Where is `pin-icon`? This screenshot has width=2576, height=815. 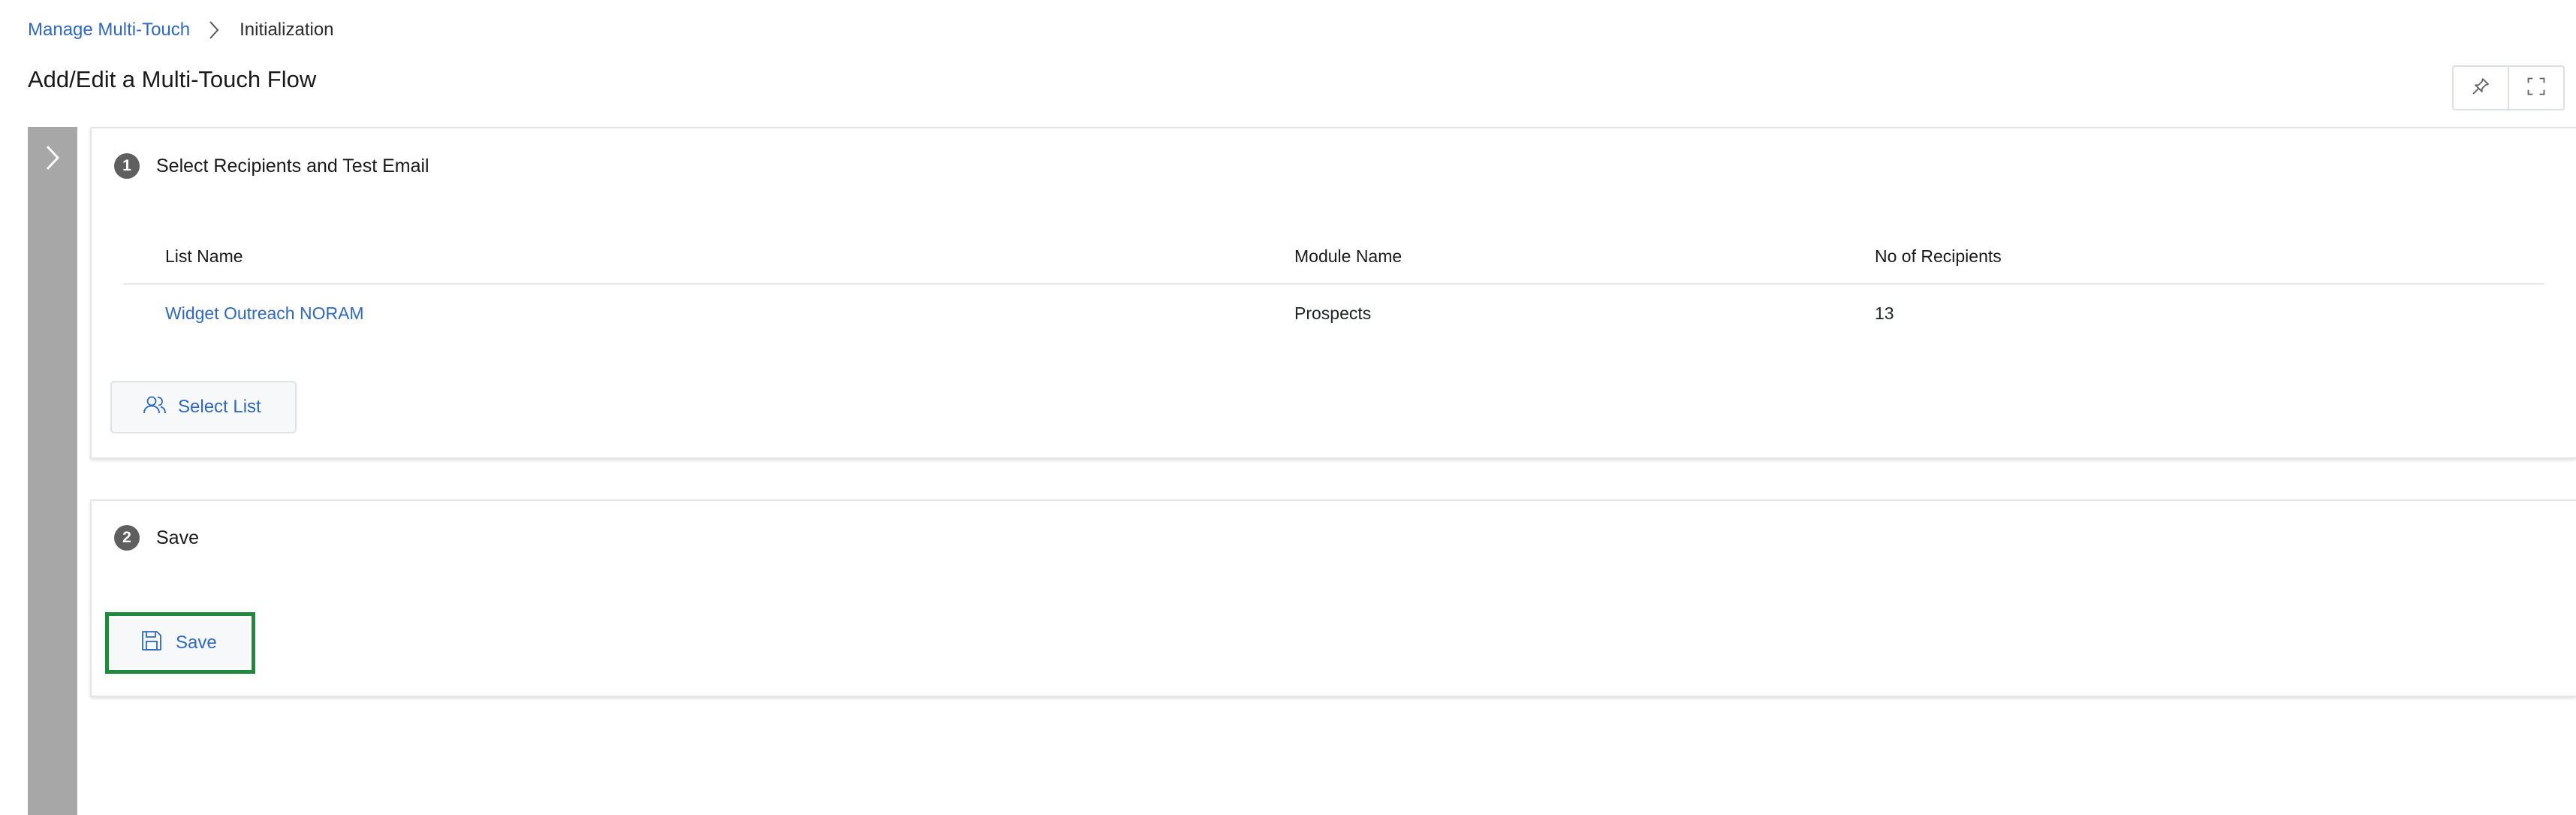 pin-icon is located at coordinates (2480, 88).